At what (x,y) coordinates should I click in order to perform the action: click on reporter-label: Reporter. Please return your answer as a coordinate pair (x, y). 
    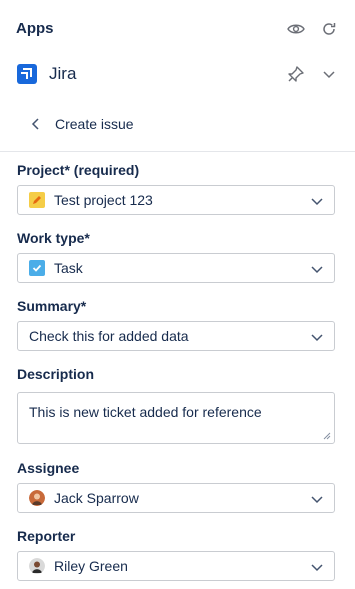
    Looking at the image, I should click on (46, 536).